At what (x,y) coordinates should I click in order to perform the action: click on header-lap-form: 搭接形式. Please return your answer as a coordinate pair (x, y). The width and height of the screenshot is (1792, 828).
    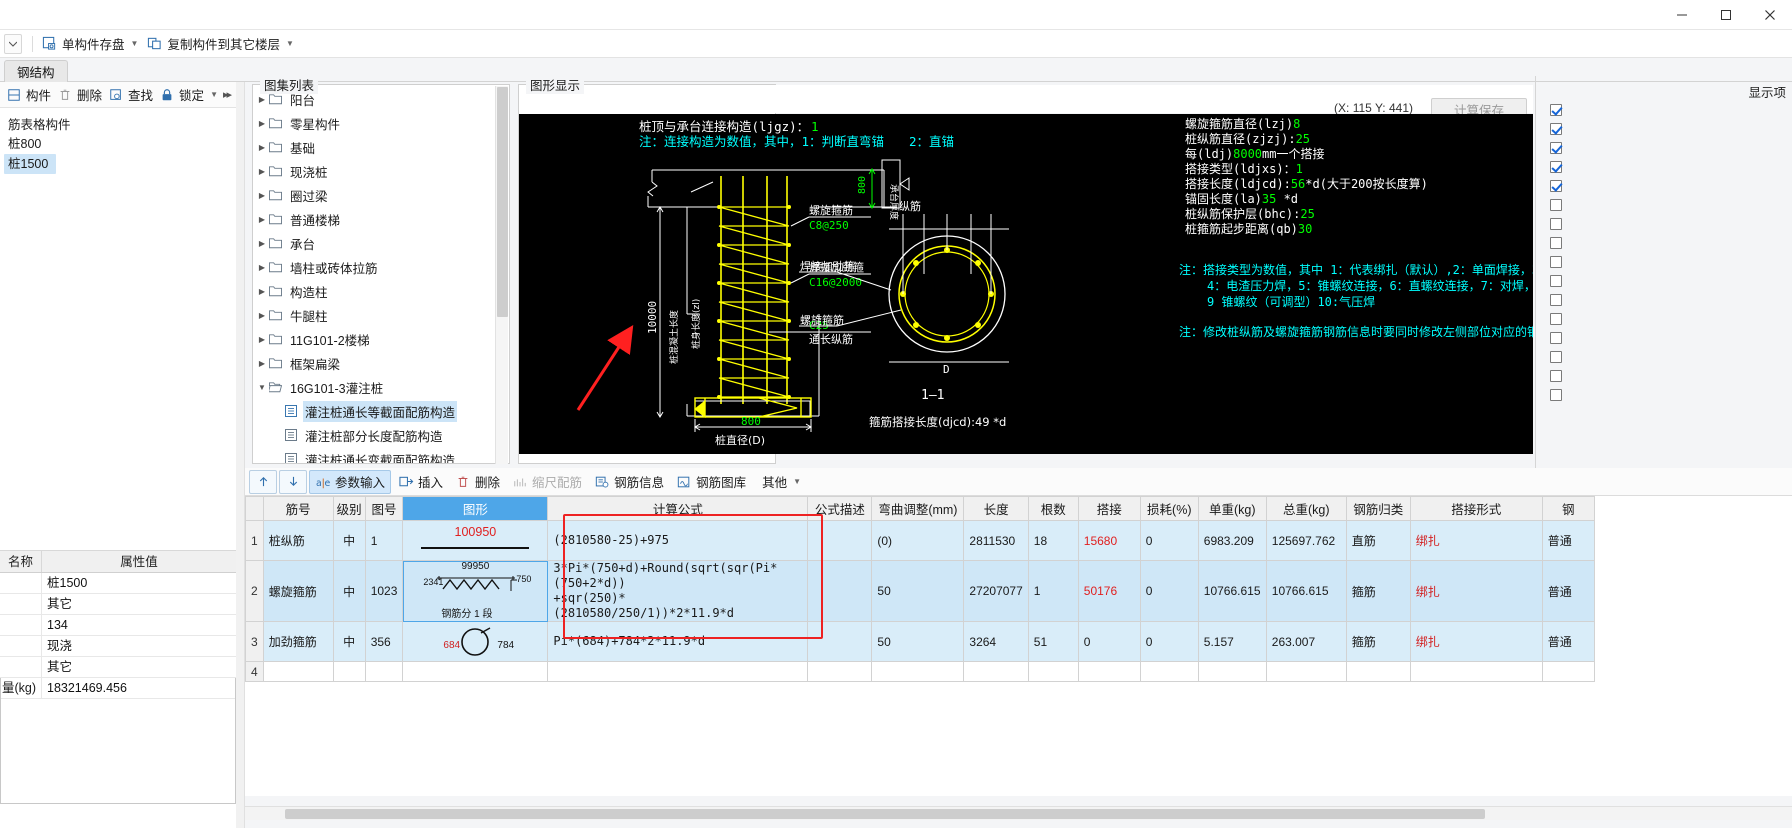
    Looking at the image, I should click on (1476, 508).